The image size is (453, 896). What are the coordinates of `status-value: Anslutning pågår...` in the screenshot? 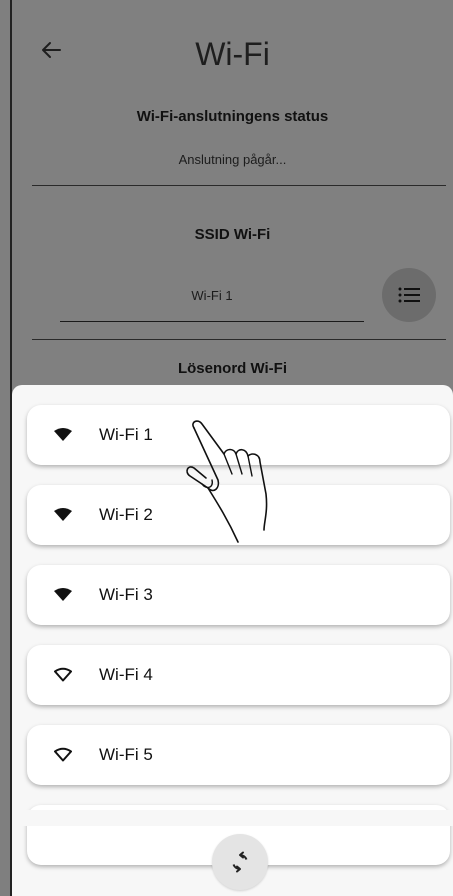 It's located at (232, 159).